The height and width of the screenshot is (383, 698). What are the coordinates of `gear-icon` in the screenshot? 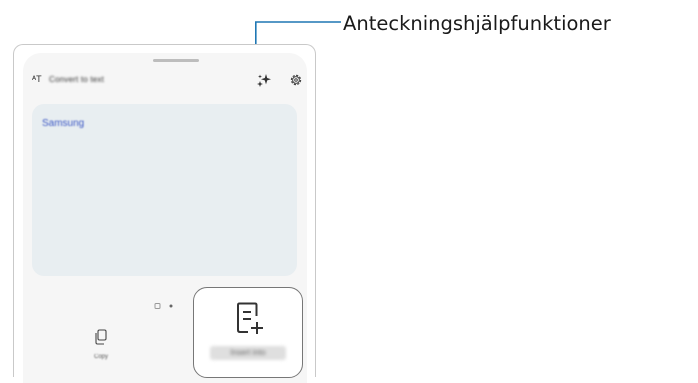 It's located at (296, 80).